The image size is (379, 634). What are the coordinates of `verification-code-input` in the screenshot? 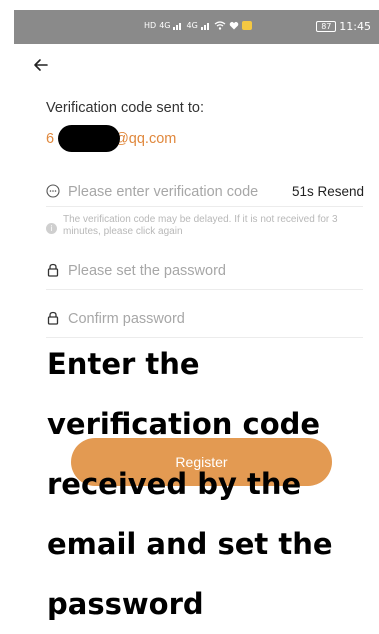 It's located at (175, 192).